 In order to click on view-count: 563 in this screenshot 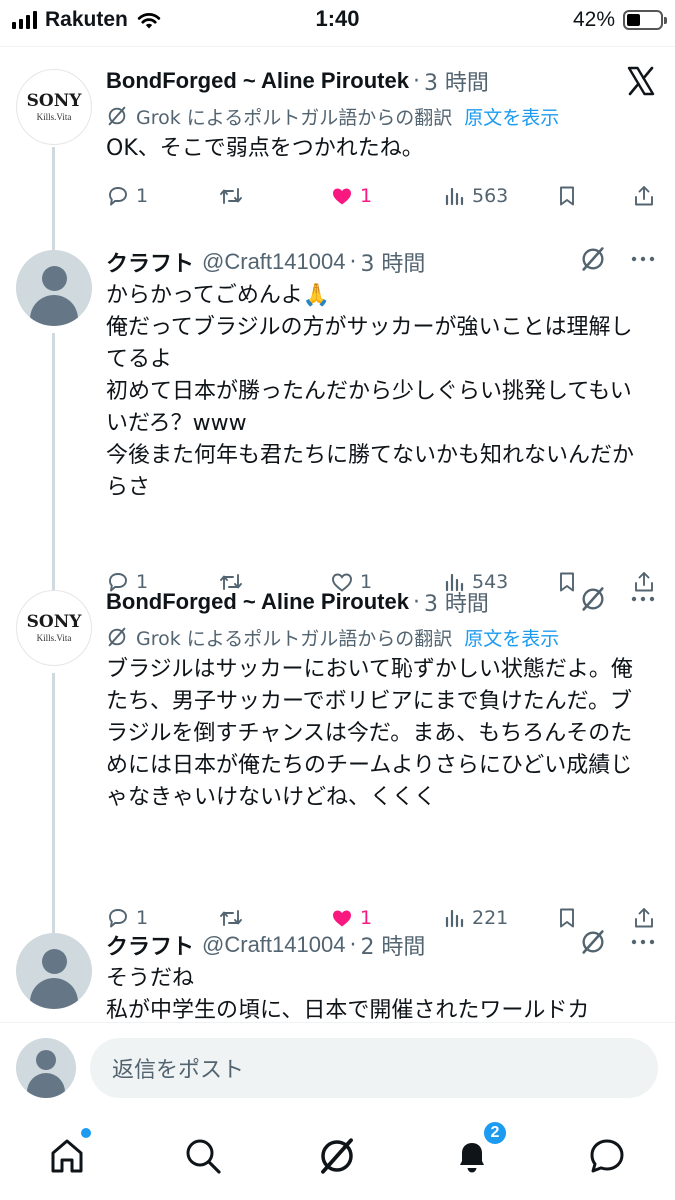, I will do `click(490, 196)`.